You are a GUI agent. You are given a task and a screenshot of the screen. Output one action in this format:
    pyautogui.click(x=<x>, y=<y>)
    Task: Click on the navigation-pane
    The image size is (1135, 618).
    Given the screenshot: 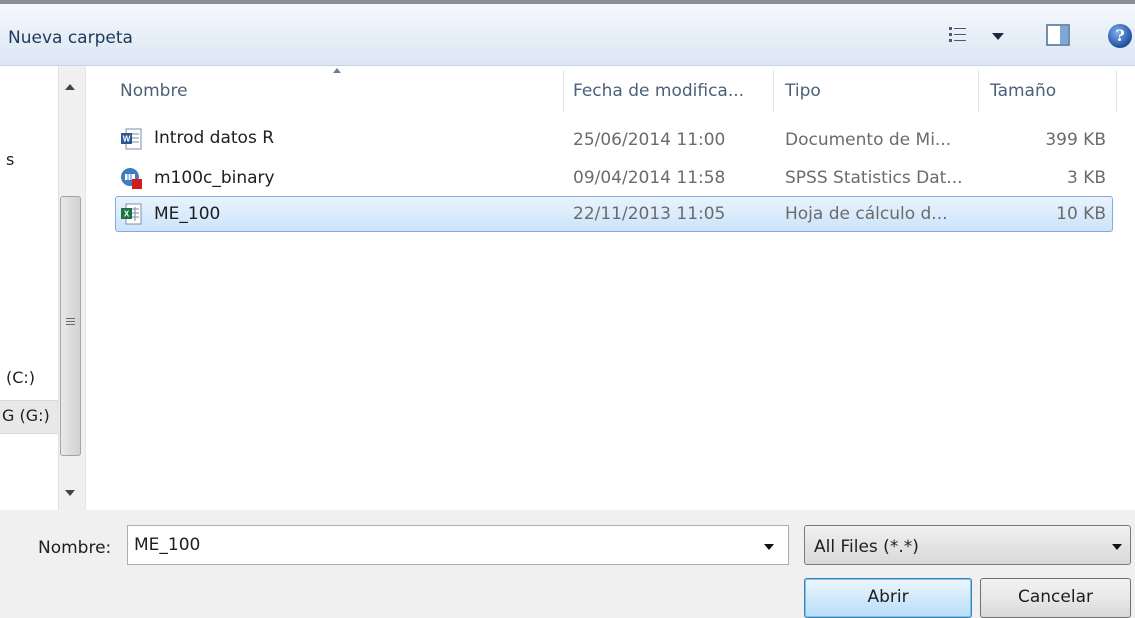 What is the action you would take?
    pyautogui.click(x=29, y=288)
    